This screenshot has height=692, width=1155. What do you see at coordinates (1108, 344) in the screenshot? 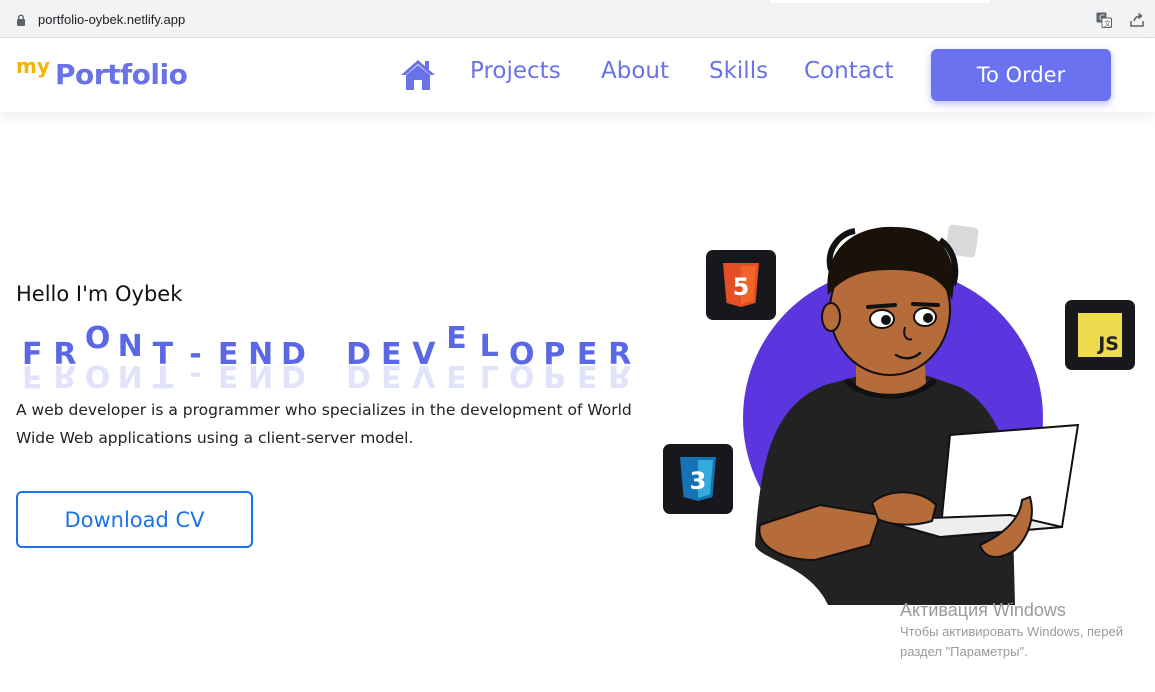
I see `javascript-label: JS` at bounding box center [1108, 344].